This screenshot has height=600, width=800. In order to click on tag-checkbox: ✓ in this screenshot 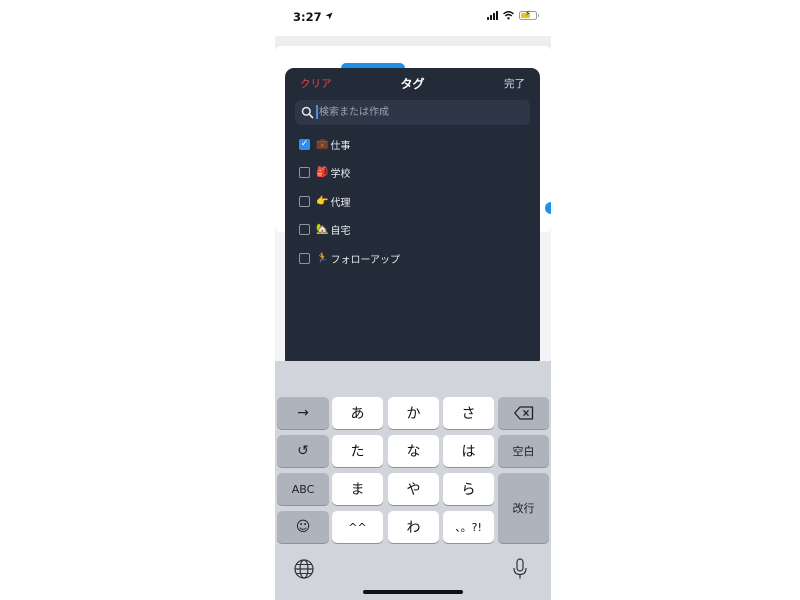, I will do `click(304, 144)`.